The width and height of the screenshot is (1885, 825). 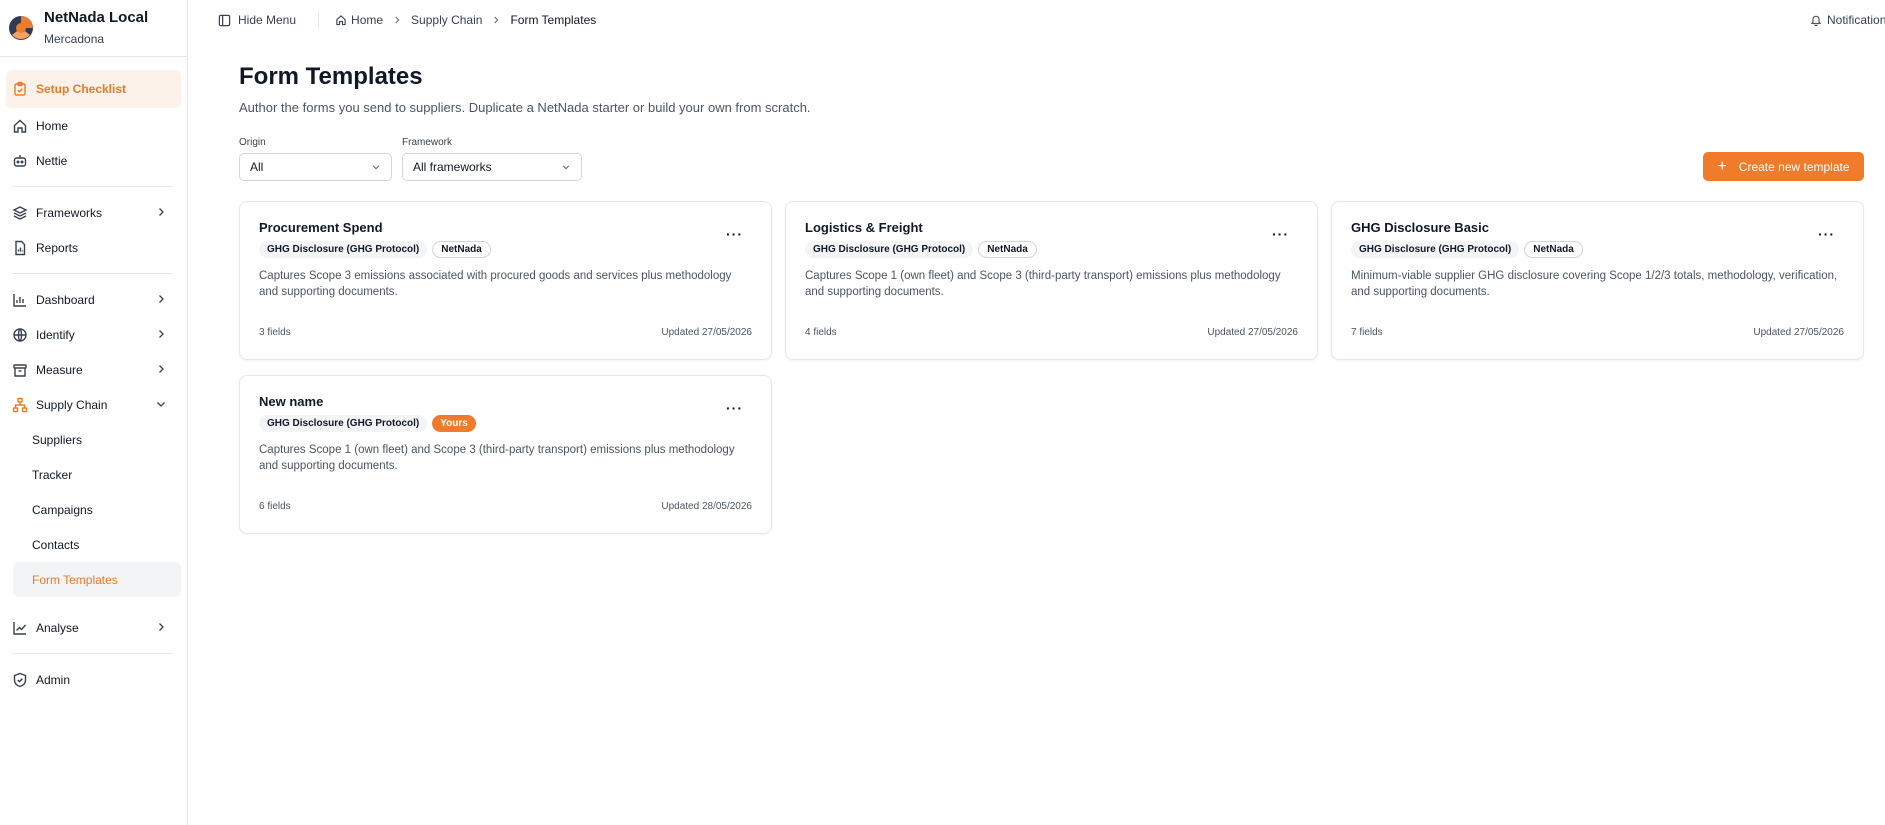 I want to click on sidebar-item-label: Frameworks, so click(x=69, y=212).